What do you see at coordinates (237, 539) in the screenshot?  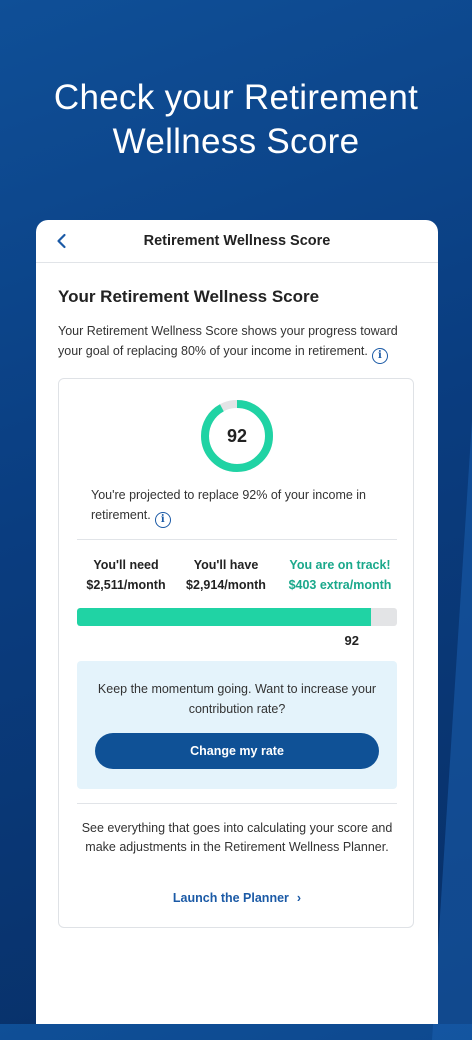 I see `divider-top` at bounding box center [237, 539].